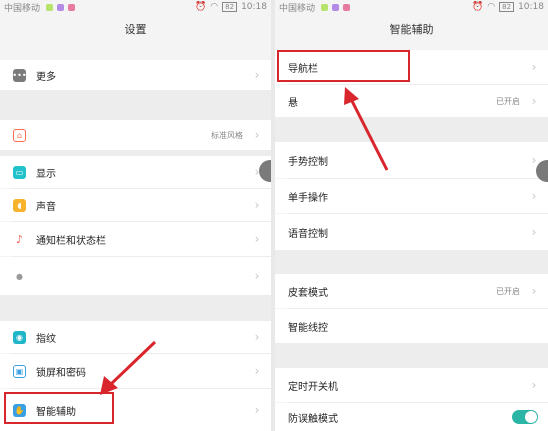 This screenshot has height=431, width=548. What do you see at coordinates (135, 276) in the screenshot?
I see `settings-item-obscured: ● ›` at bounding box center [135, 276].